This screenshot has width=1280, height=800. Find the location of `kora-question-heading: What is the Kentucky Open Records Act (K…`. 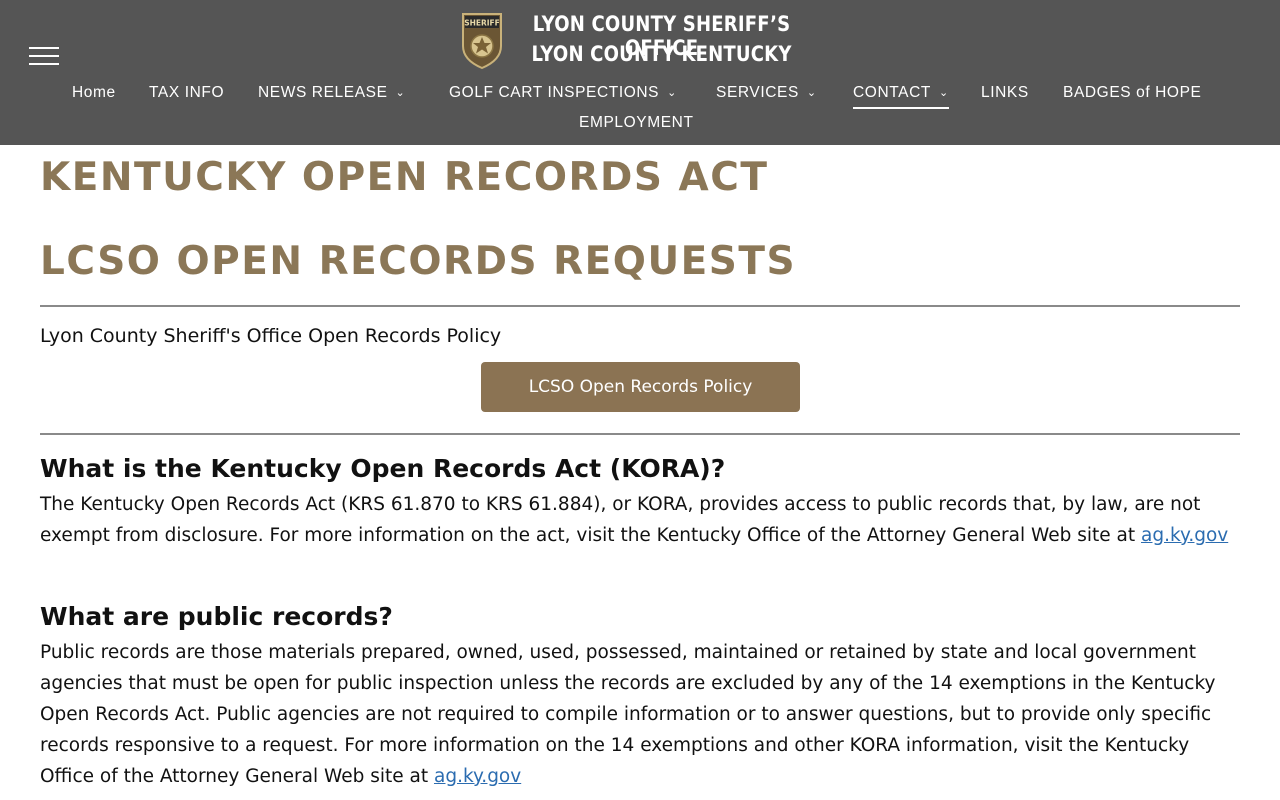

kora-question-heading: What is the Kentucky Open Records Act (K… is located at coordinates (383, 468).